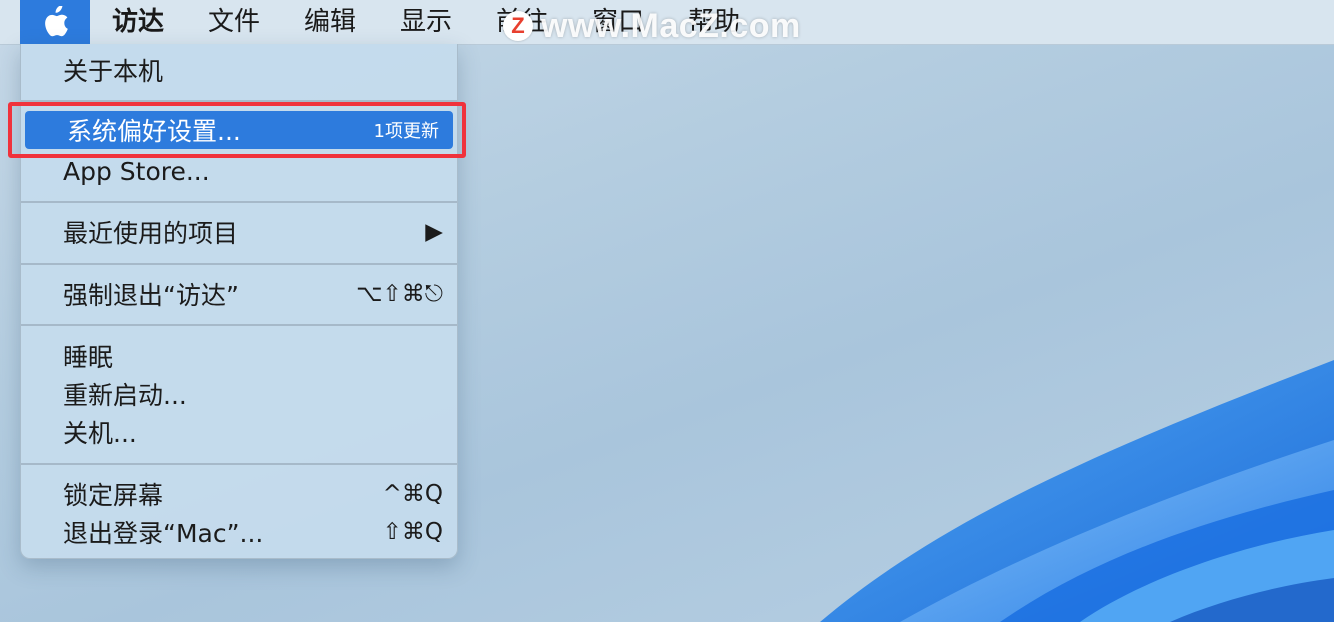  Describe the element at coordinates (239, 494) in the screenshot. I see `menu-item-lock-screen: 锁定屏幕 ^⌘Q` at that location.